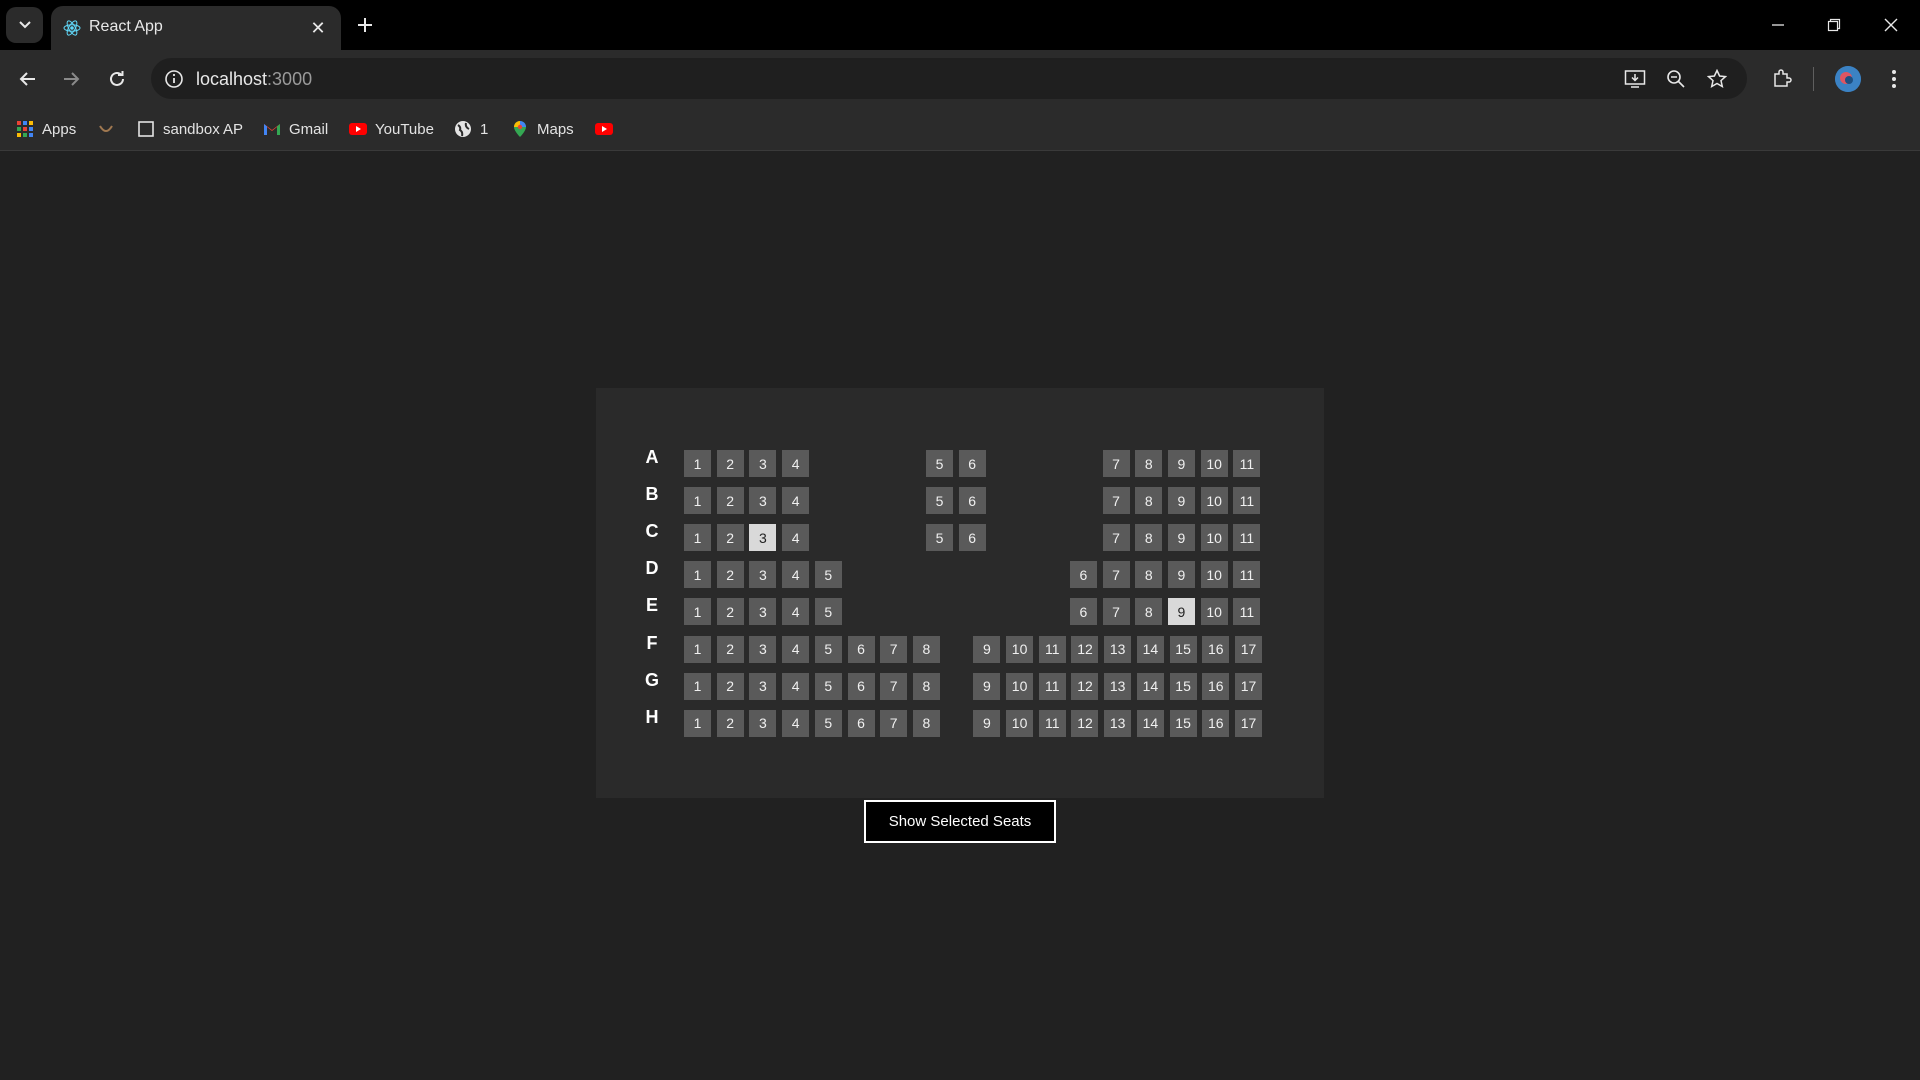 Image resolution: width=1920 pixels, height=1080 pixels. Describe the element at coordinates (24, 25) in the screenshot. I see `tab-search-button` at that location.